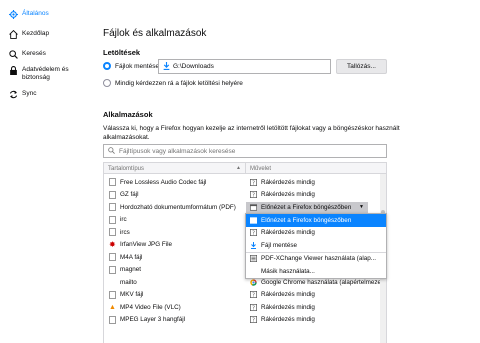 The width and height of the screenshot is (480, 343). Describe the element at coordinates (306, 220) in the screenshot. I see `option-label: Előnézet a Firefox böngészőben` at that location.